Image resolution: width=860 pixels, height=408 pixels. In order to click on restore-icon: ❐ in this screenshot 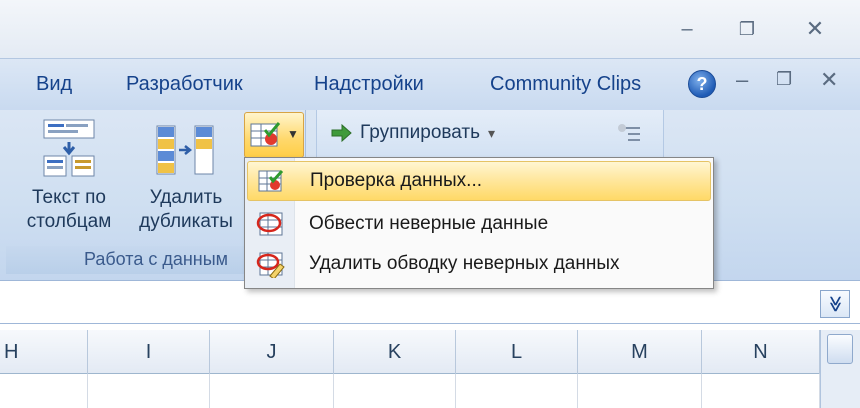, I will do `click(747, 28)`.